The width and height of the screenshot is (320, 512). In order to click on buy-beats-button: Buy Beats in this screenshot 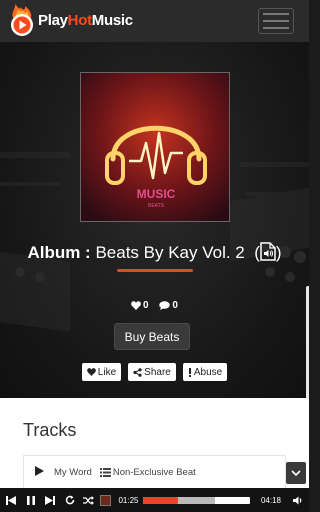, I will do `click(152, 336)`.